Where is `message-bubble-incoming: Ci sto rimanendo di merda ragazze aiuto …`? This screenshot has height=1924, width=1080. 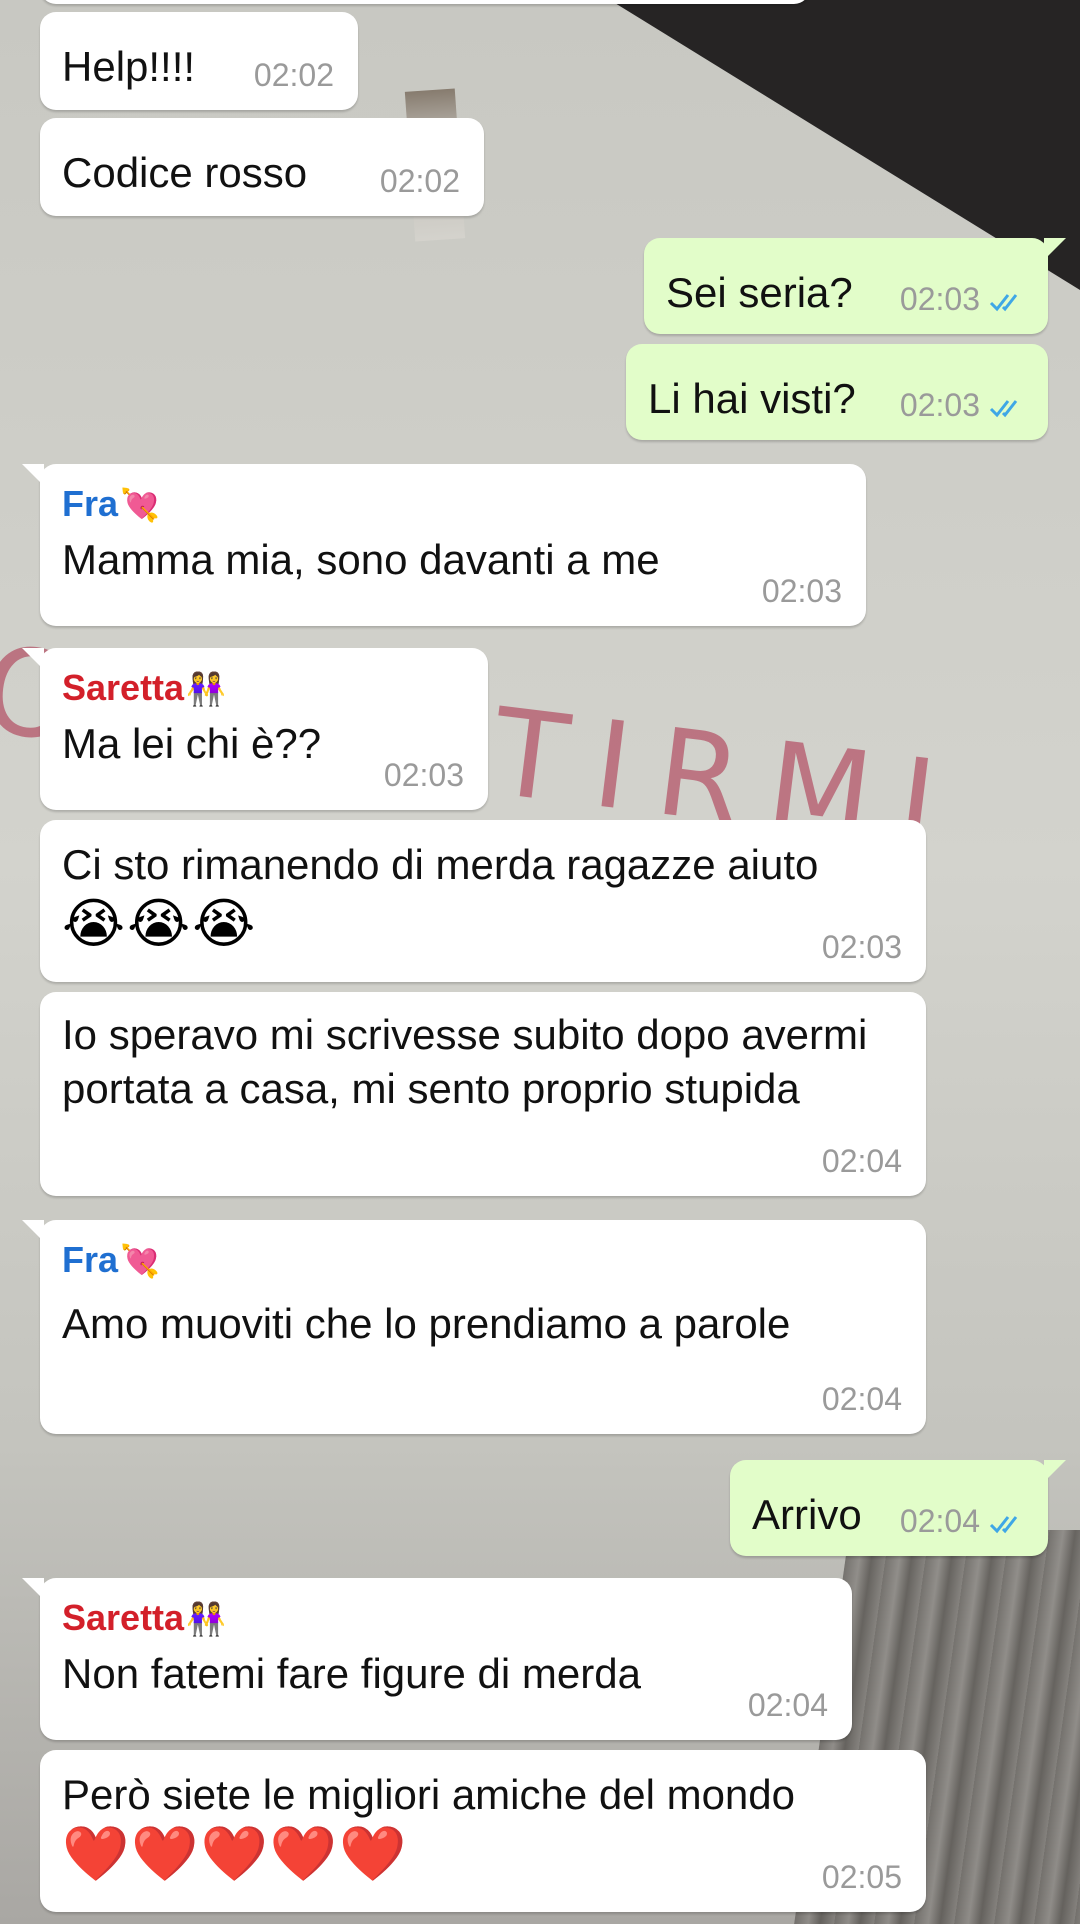 message-bubble-incoming: Ci sto rimanendo di merda ragazze aiuto … is located at coordinates (483, 901).